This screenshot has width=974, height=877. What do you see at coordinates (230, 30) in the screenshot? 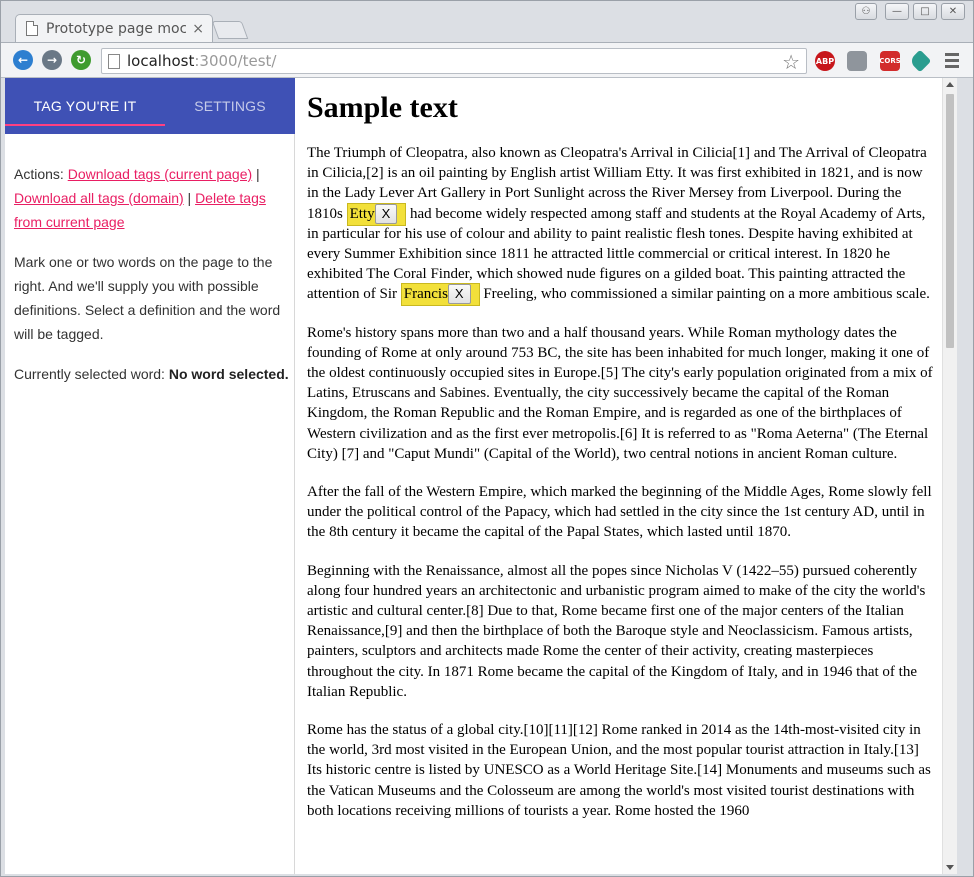
I see `new-tab-button` at bounding box center [230, 30].